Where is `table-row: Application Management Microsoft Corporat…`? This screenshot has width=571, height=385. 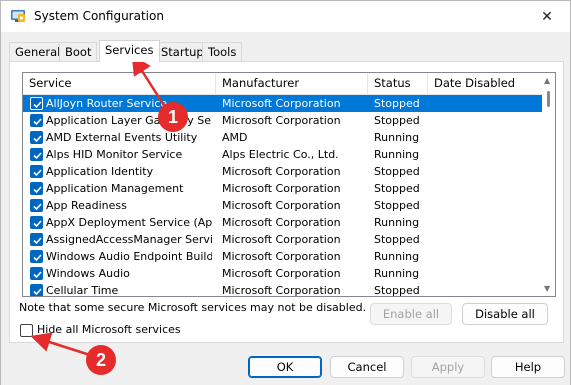 table-row: Application Management Microsoft Corporat… is located at coordinates (283, 188).